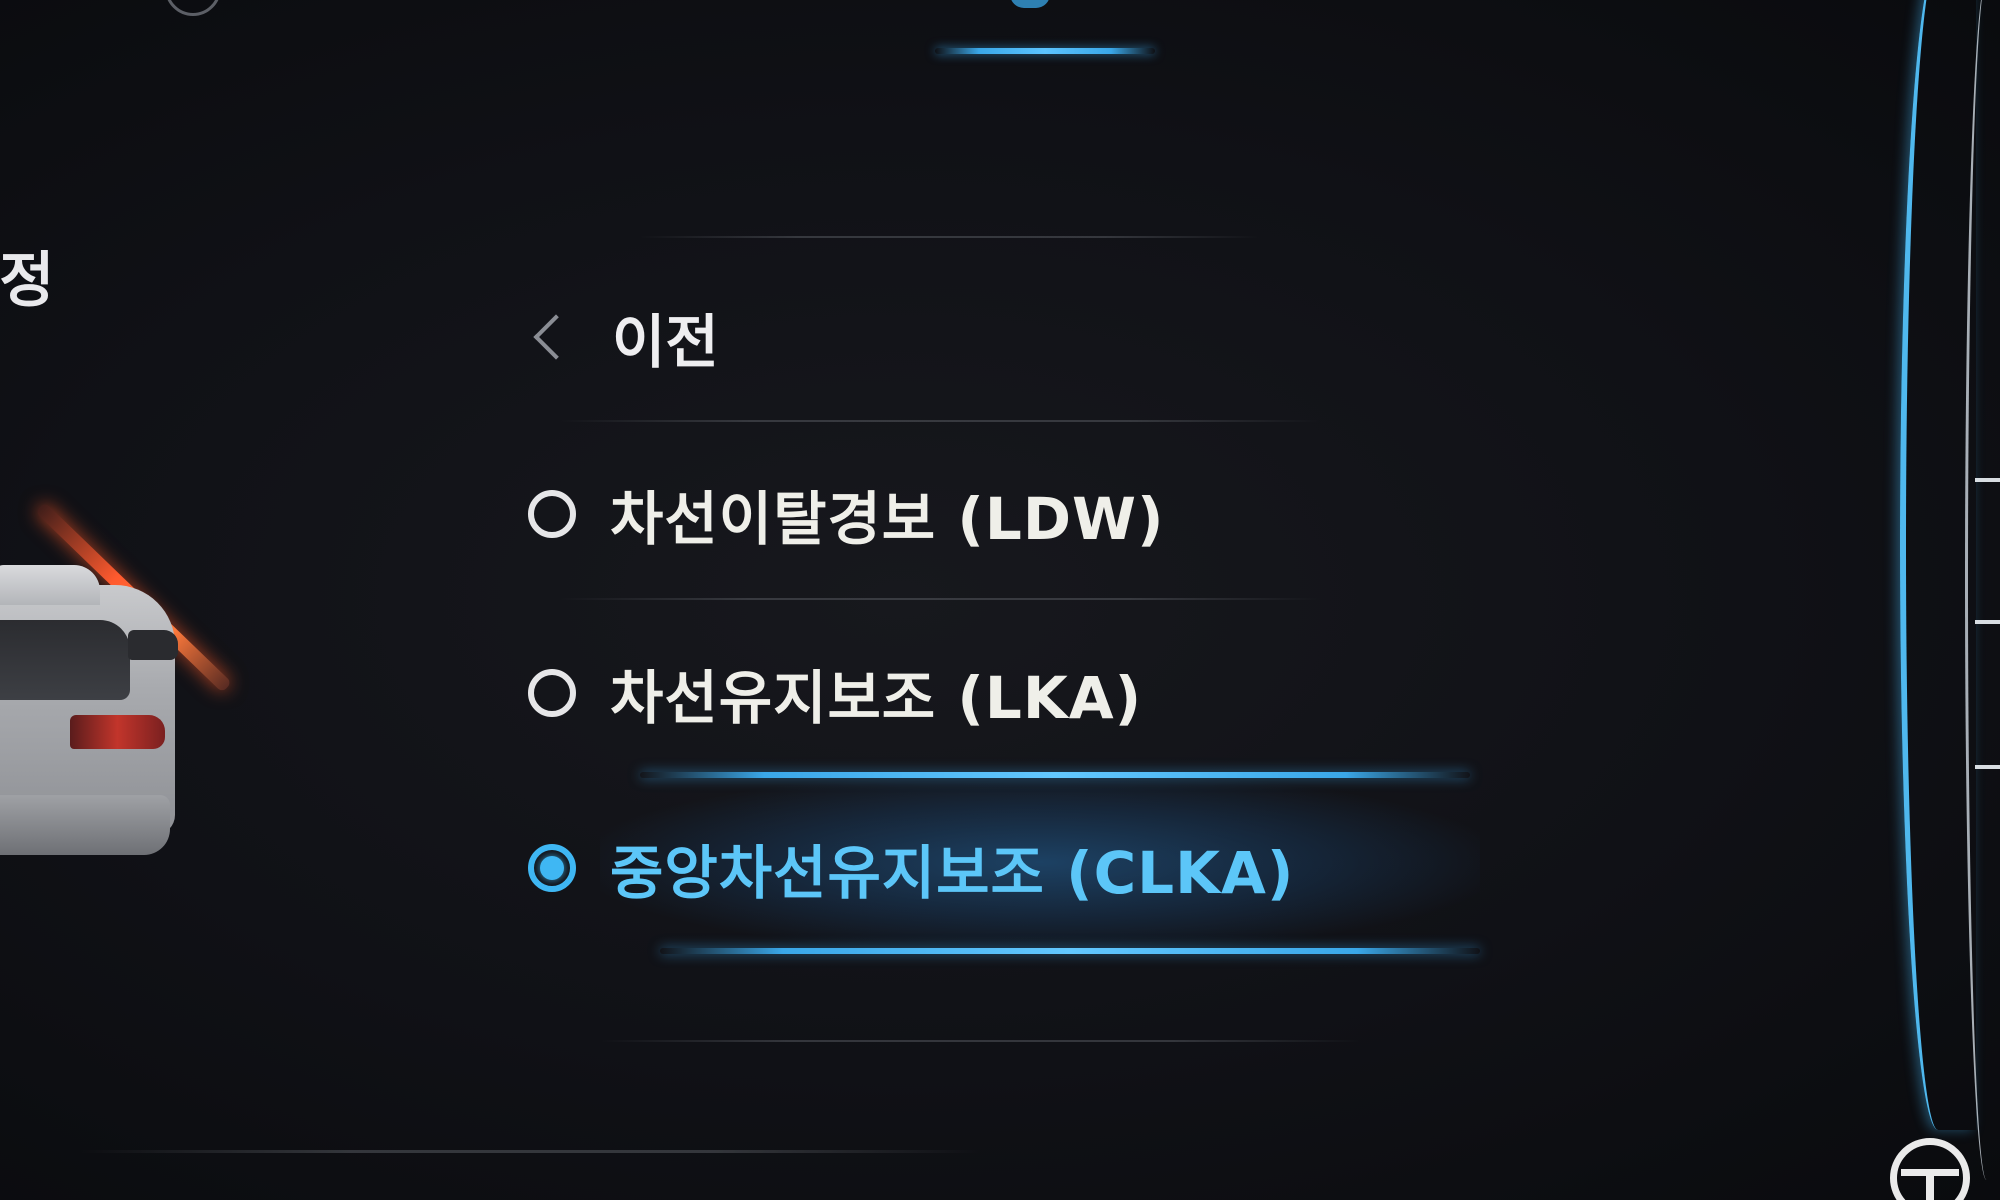 The width and height of the screenshot is (2000, 1200). What do you see at coordinates (952, 873) in the screenshot?
I see `option-label: 중앙차선유지보조 (CLKA)` at bounding box center [952, 873].